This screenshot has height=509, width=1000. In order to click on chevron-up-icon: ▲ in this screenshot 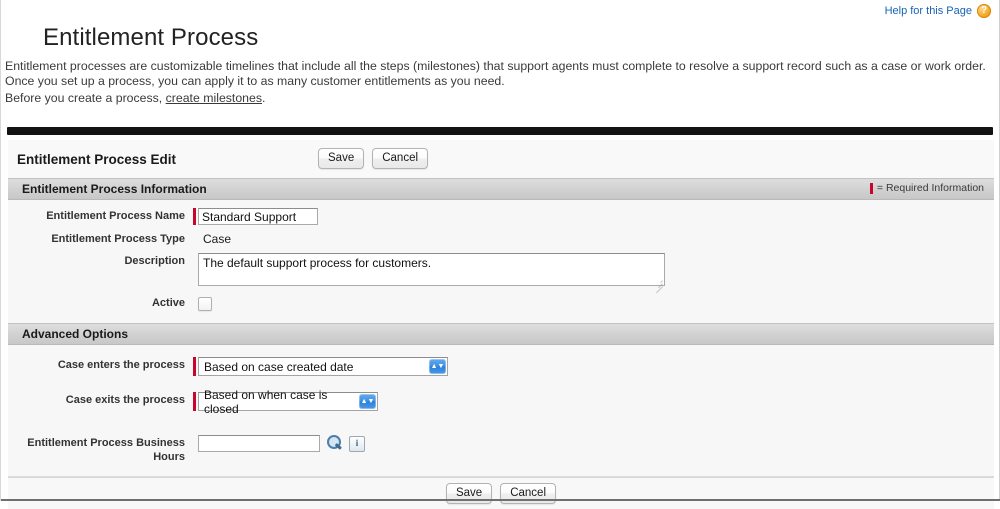, I will do `click(434, 366)`.